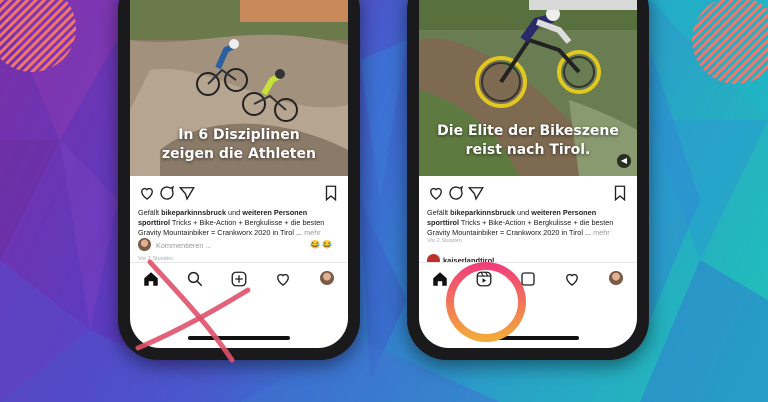  Describe the element at coordinates (240, 245) in the screenshot. I see `comment-row-left: Kommentieren ... 😂 😂` at that location.